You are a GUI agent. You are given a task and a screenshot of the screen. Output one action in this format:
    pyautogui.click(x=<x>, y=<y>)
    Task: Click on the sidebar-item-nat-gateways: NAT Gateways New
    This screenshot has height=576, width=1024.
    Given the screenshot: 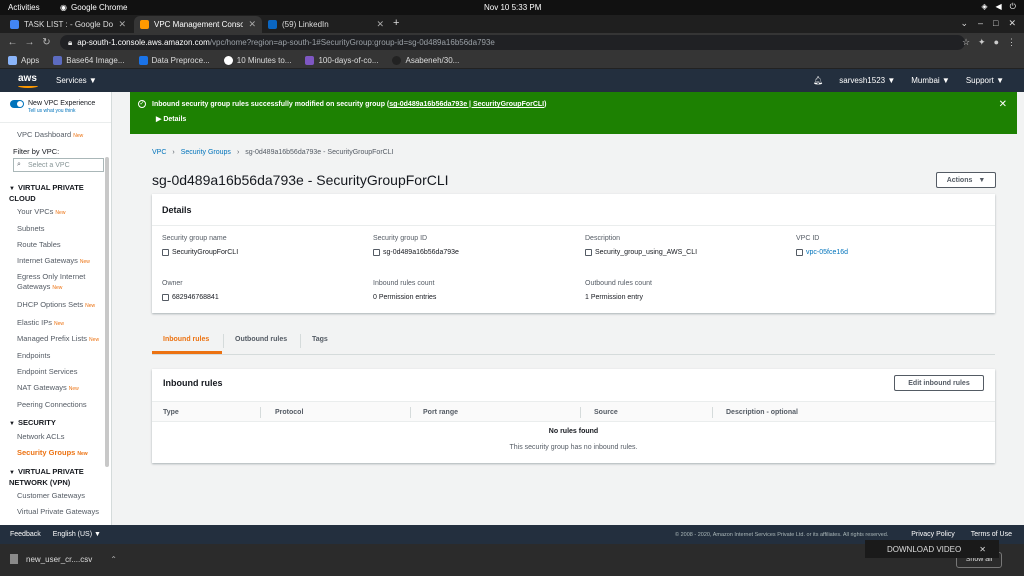 What is the action you would take?
    pyautogui.click(x=48, y=387)
    